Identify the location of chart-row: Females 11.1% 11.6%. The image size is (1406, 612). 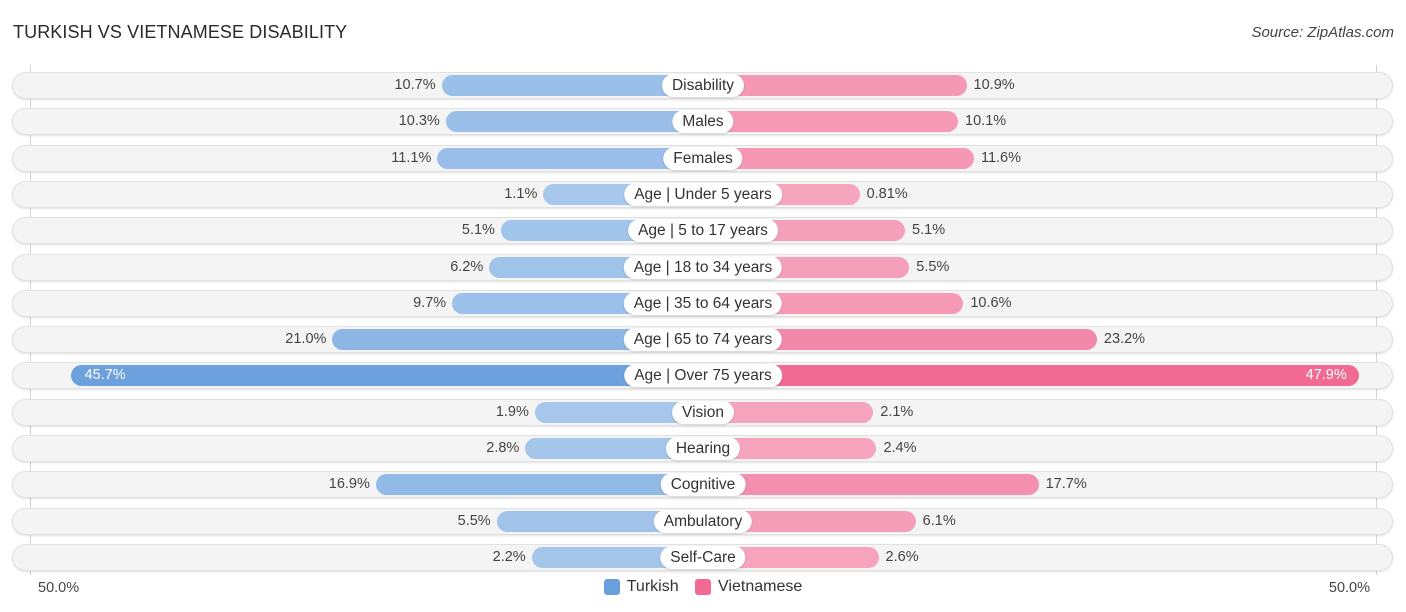
(702, 158).